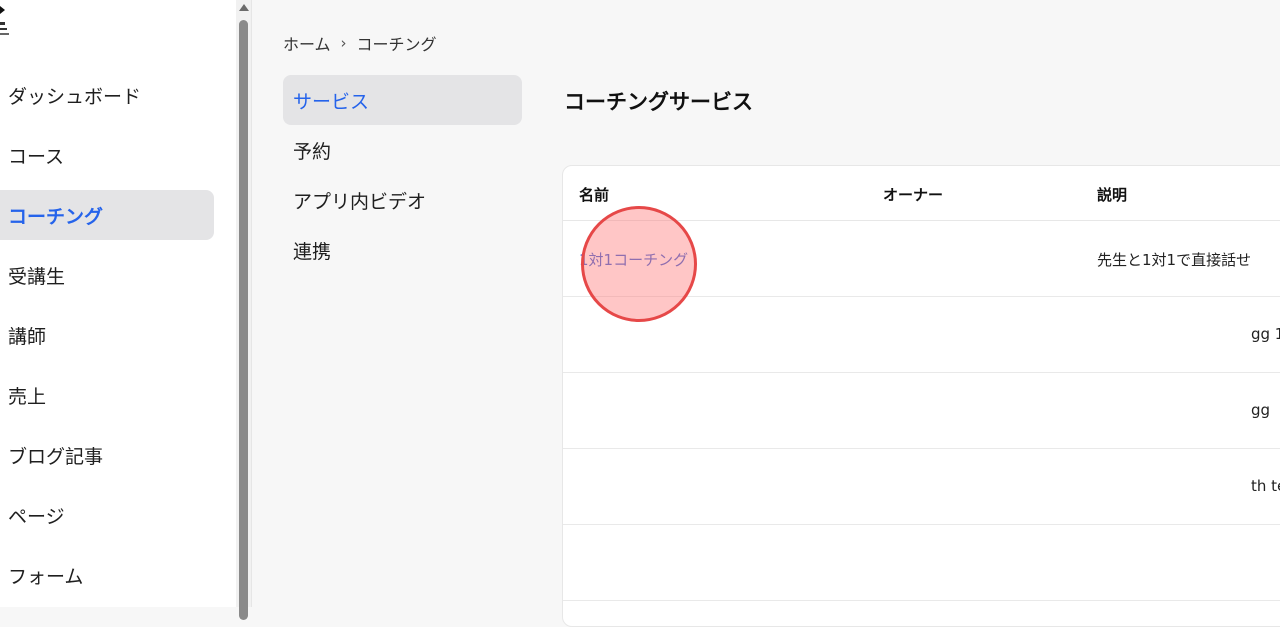 This screenshot has height=627, width=1280. I want to click on subnav-item-in-app-video: アプリ内ビデオ, so click(402, 200).